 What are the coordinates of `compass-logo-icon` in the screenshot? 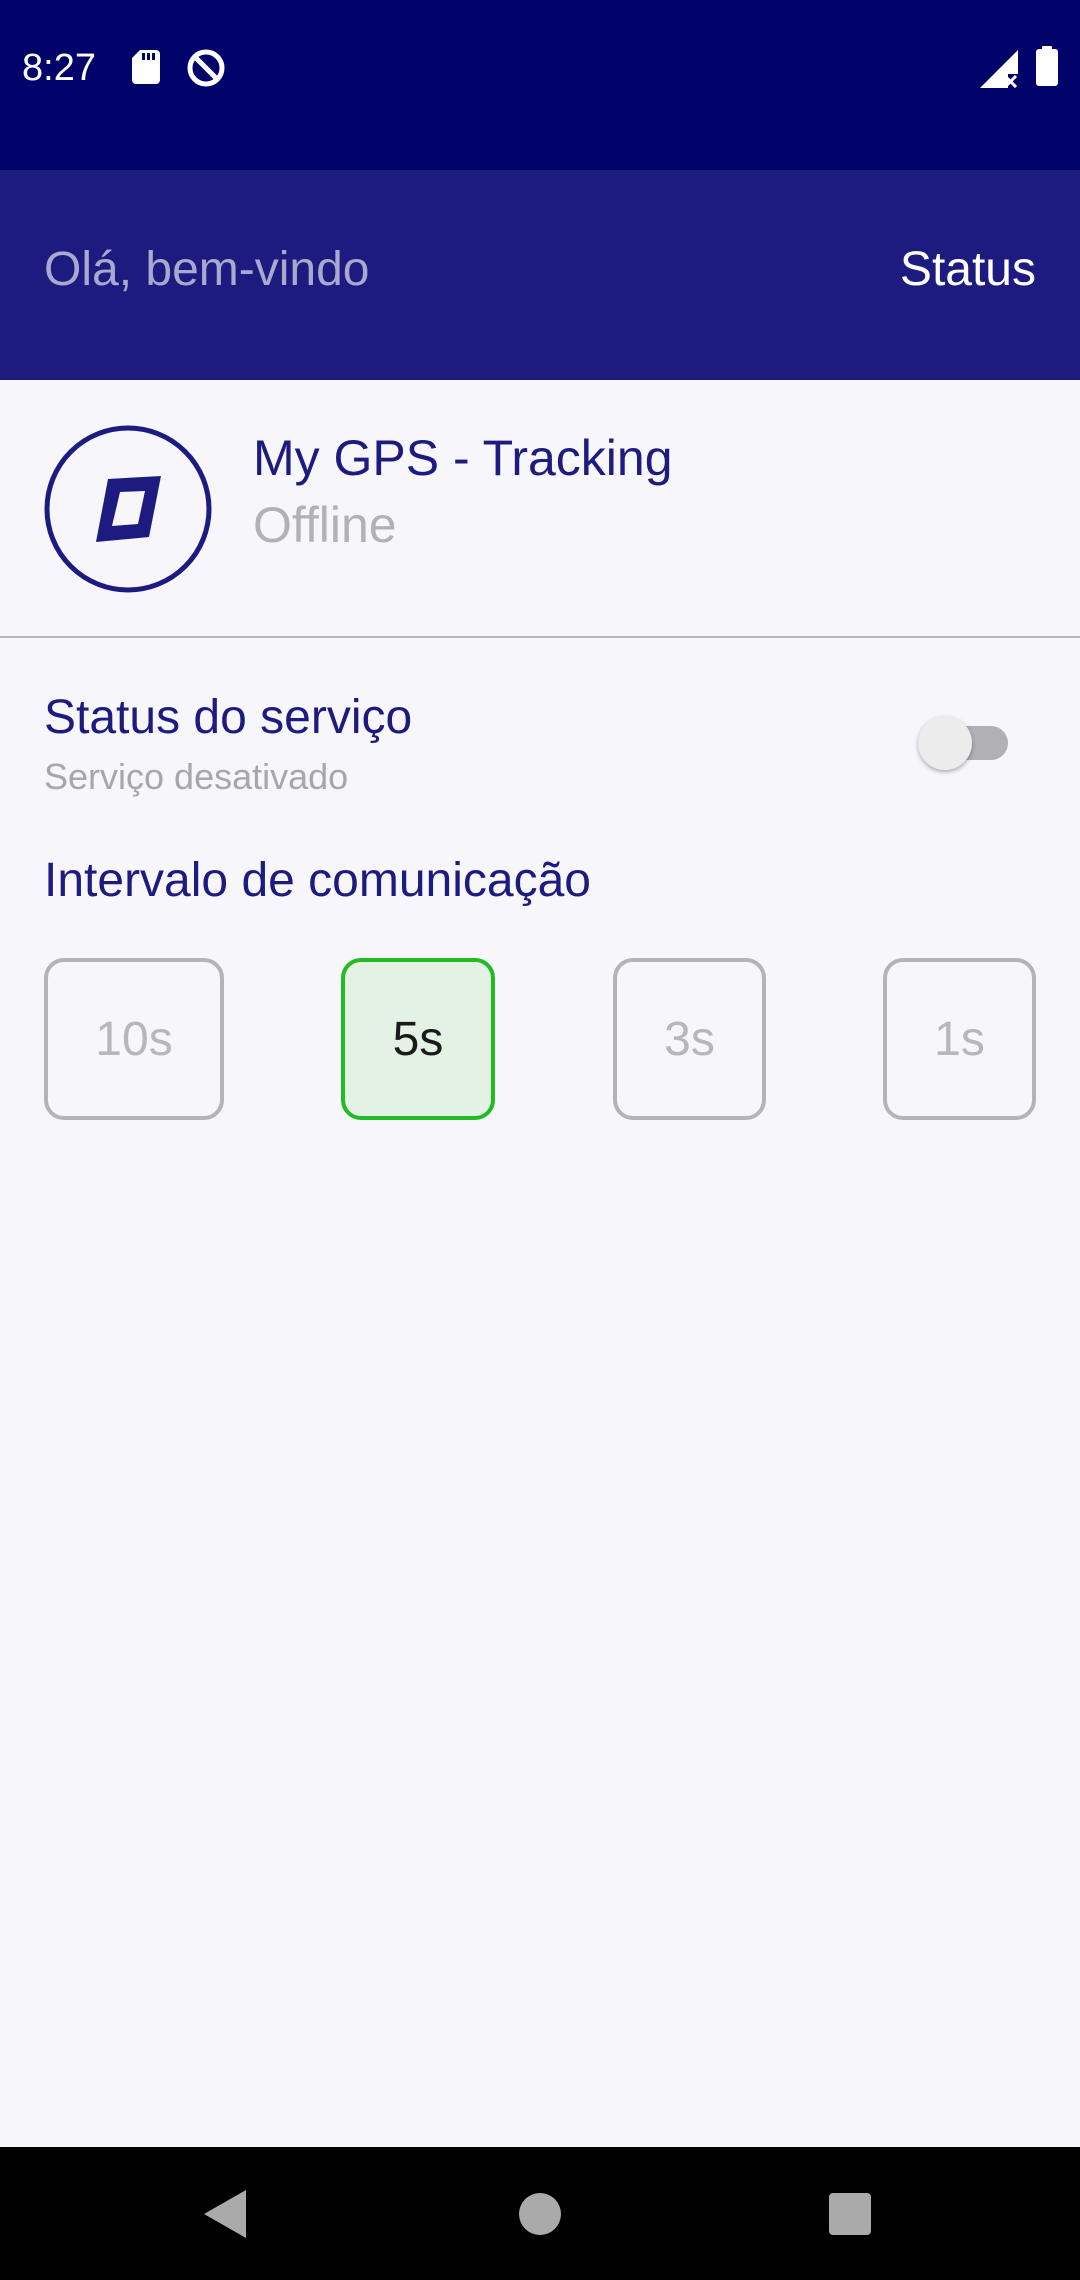 It's located at (128, 509).